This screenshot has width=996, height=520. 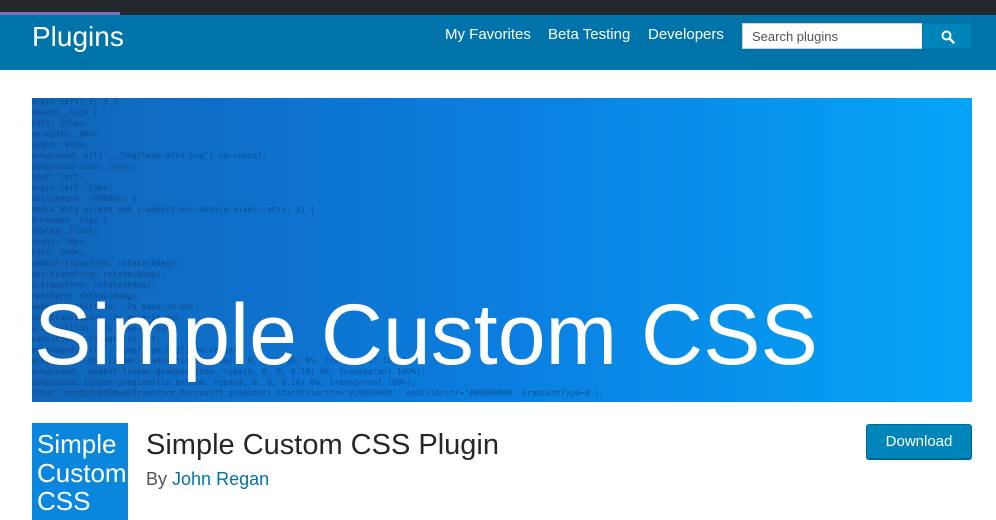 What do you see at coordinates (58, 252) in the screenshot?
I see `banner-code-line: width: 100%;` at bounding box center [58, 252].